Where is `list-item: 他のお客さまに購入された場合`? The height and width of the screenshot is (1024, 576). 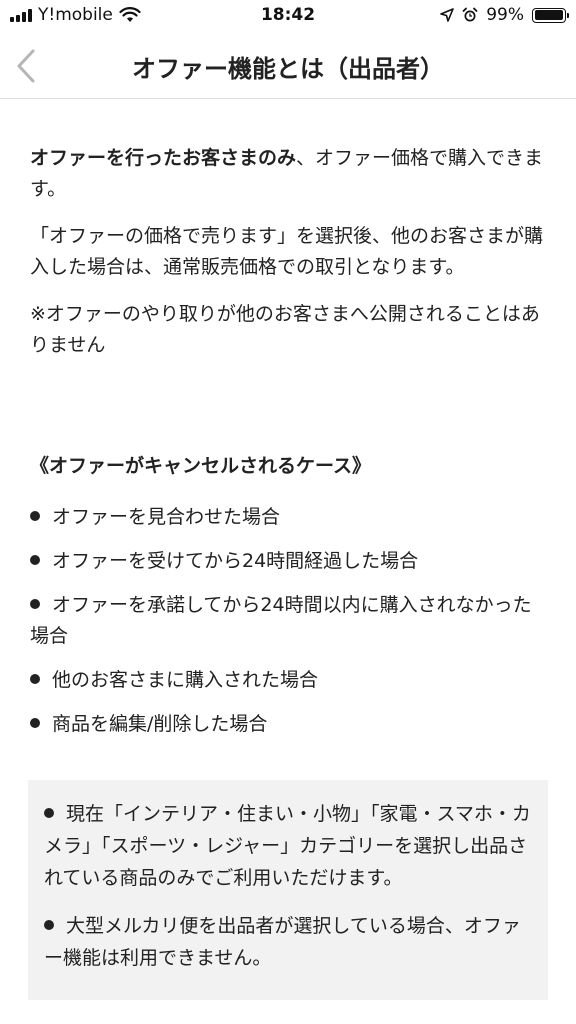
list-item: 他のお客さまに購入された場合 is located at coordinates (288, 680).